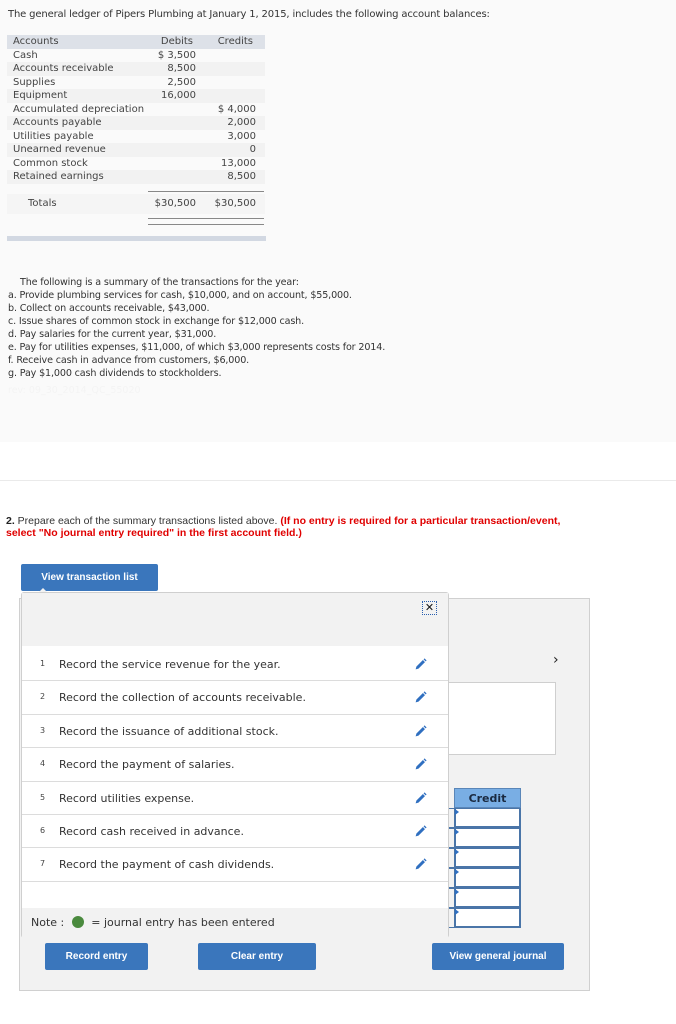 The height and width of the screenshot is (1024, 676). What do you see at coordinates (43, 730) in the screenshot?
I see `transaction-number: 3` at bounding box center [43, 730].